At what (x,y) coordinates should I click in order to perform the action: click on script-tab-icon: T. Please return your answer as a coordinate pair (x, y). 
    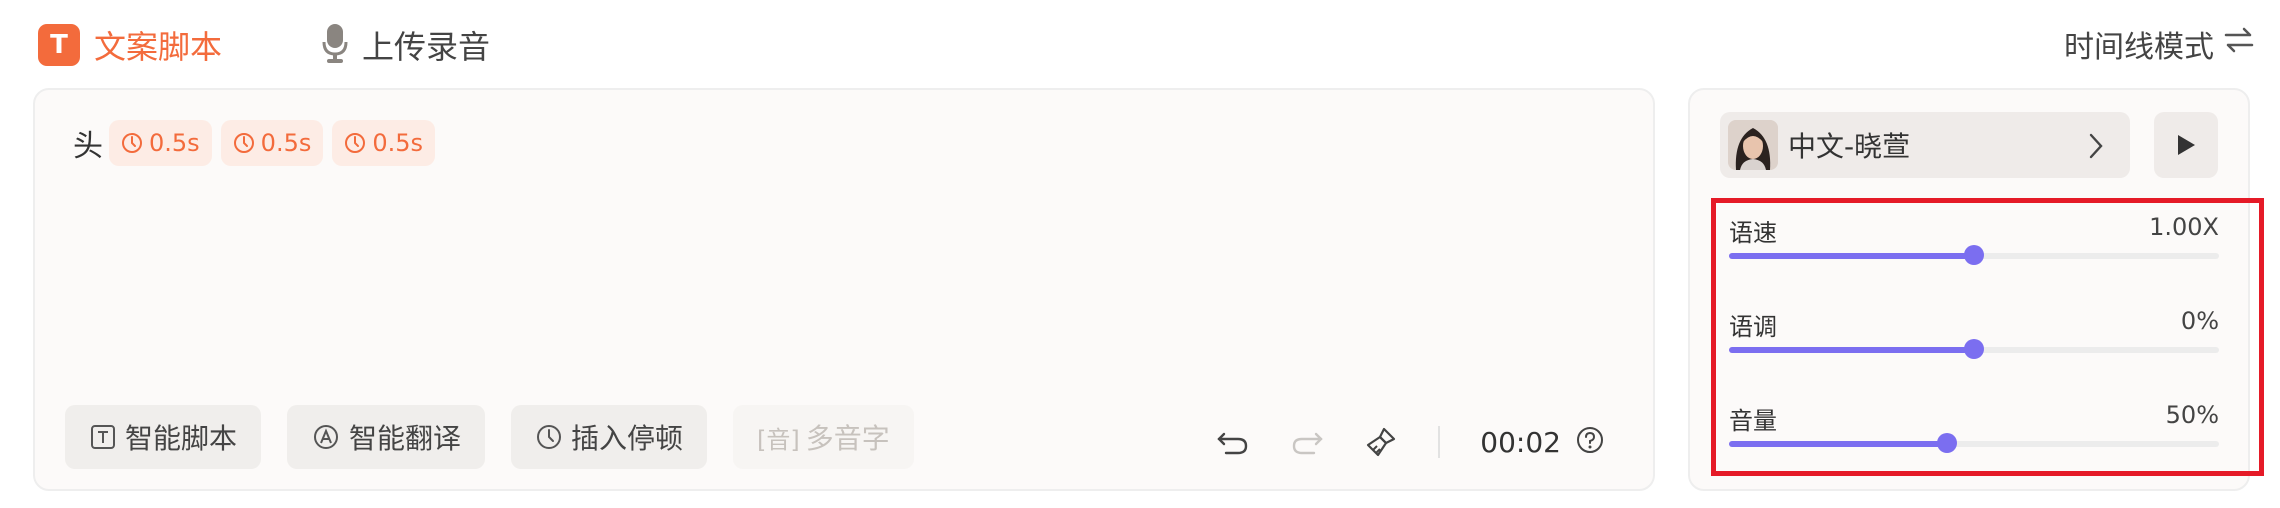
    Looking at the image, I should click on (59, 45).